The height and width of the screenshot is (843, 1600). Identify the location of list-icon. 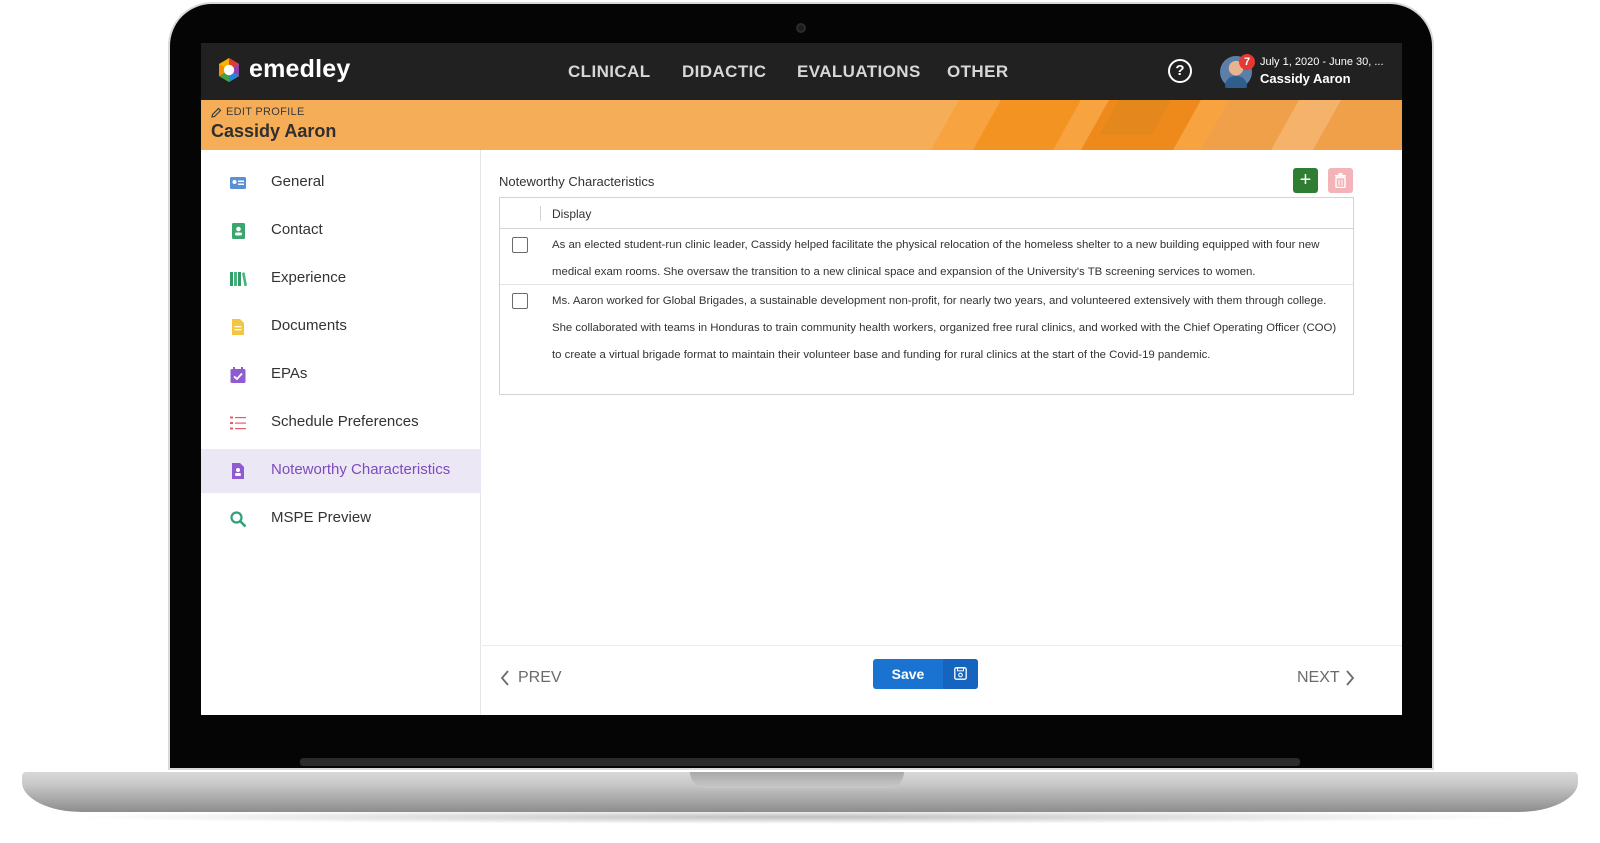
(238, 423).